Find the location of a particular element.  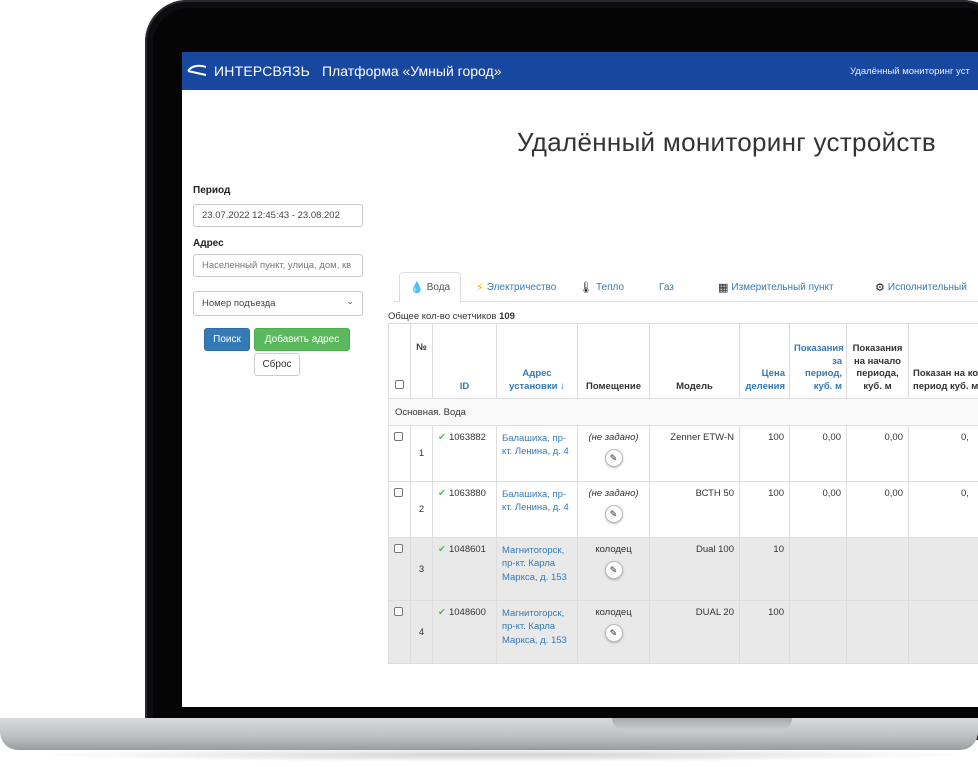

search-button: Поиск is located at coordinates (227, 339).